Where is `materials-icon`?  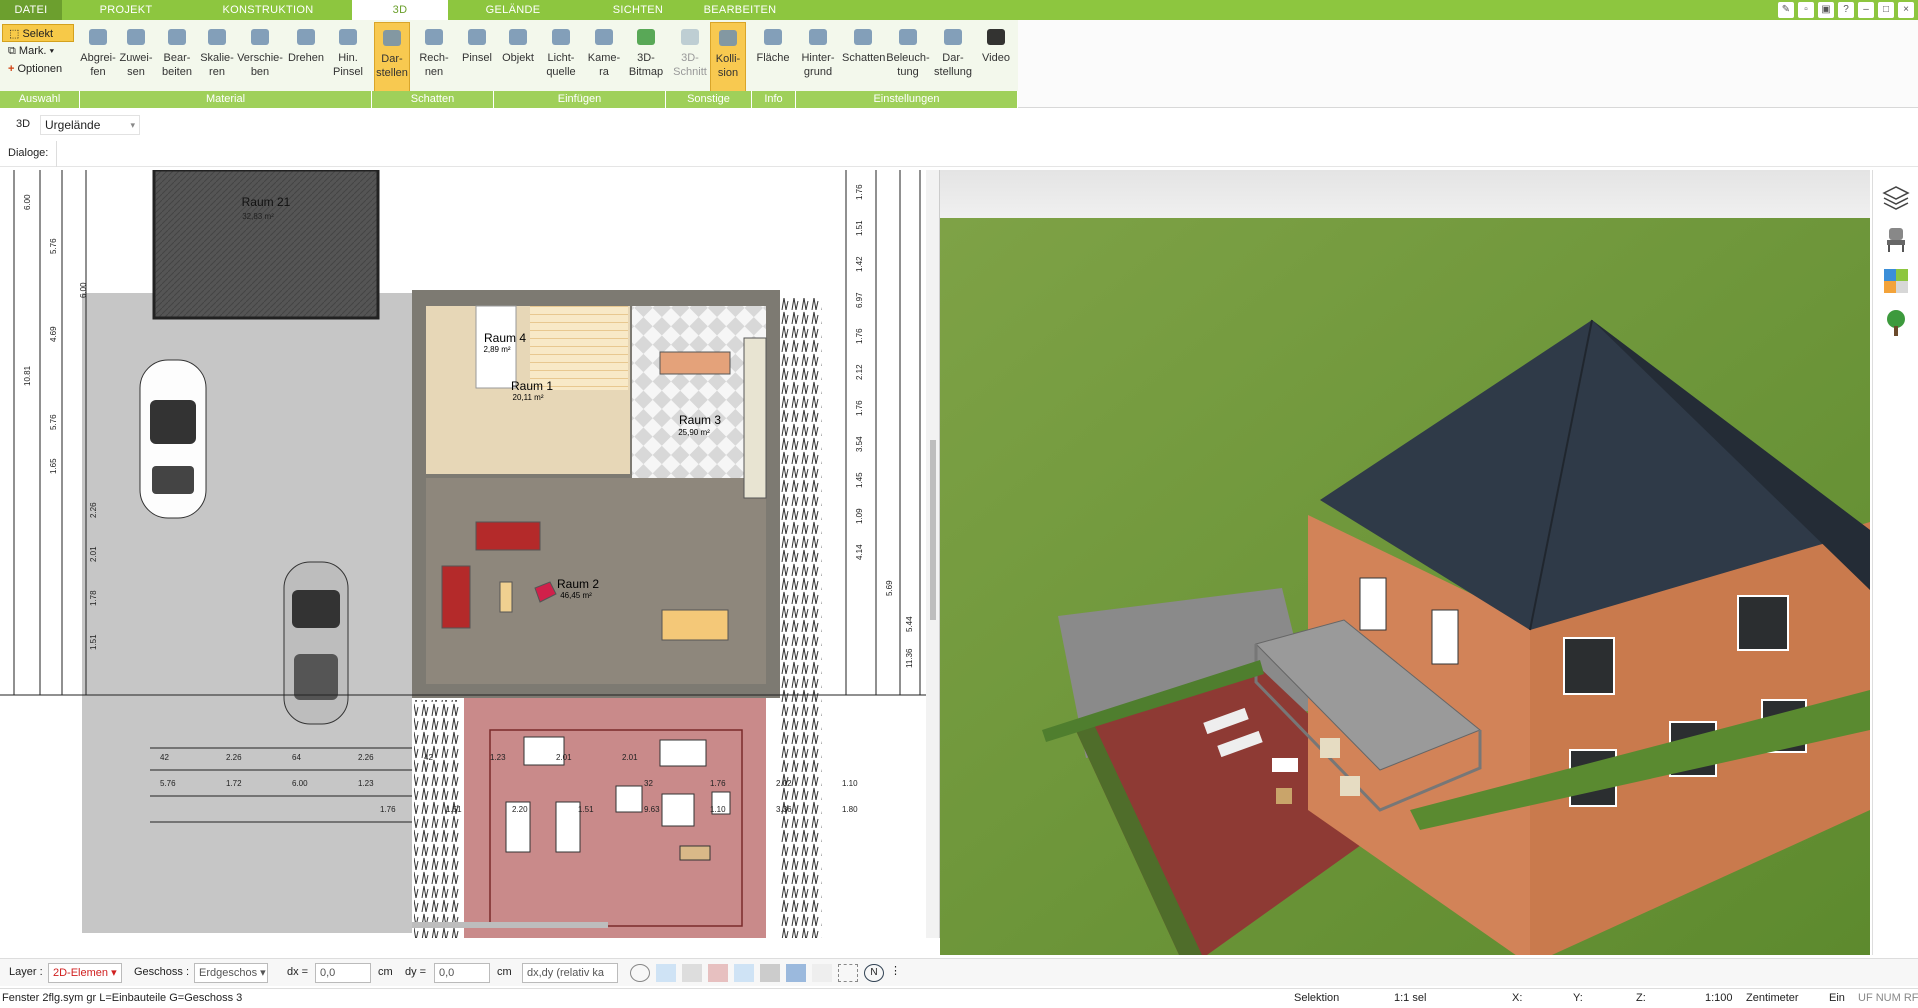
materials-icon is located at coordinates (1896, 281).